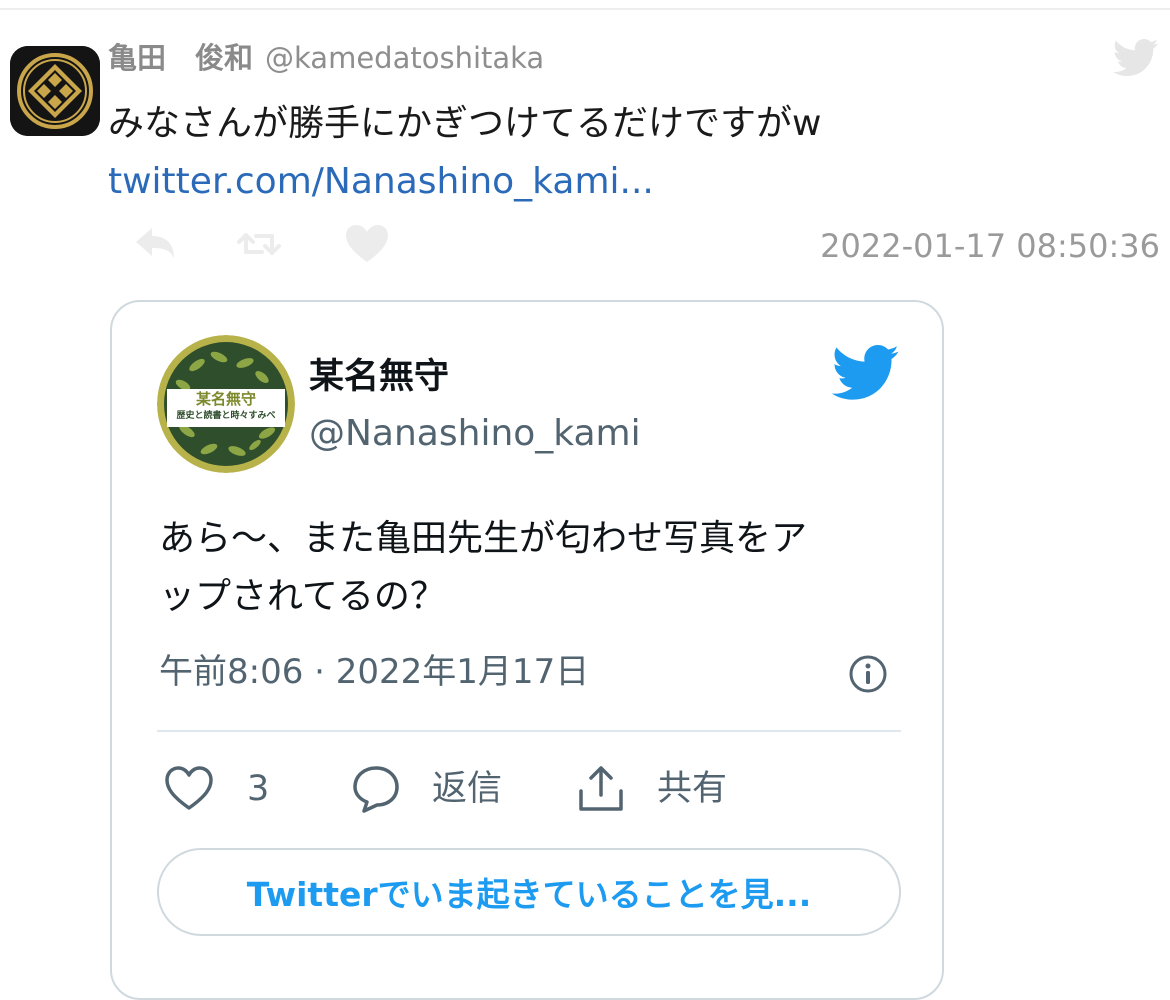 This screenshot has height=1000, width=1170. What do you see at coordinates (990, 246) in the screenshot?
I see `tweet-timestamp: 2022-01-17 08:50:36` at bounding box center [990, 246].